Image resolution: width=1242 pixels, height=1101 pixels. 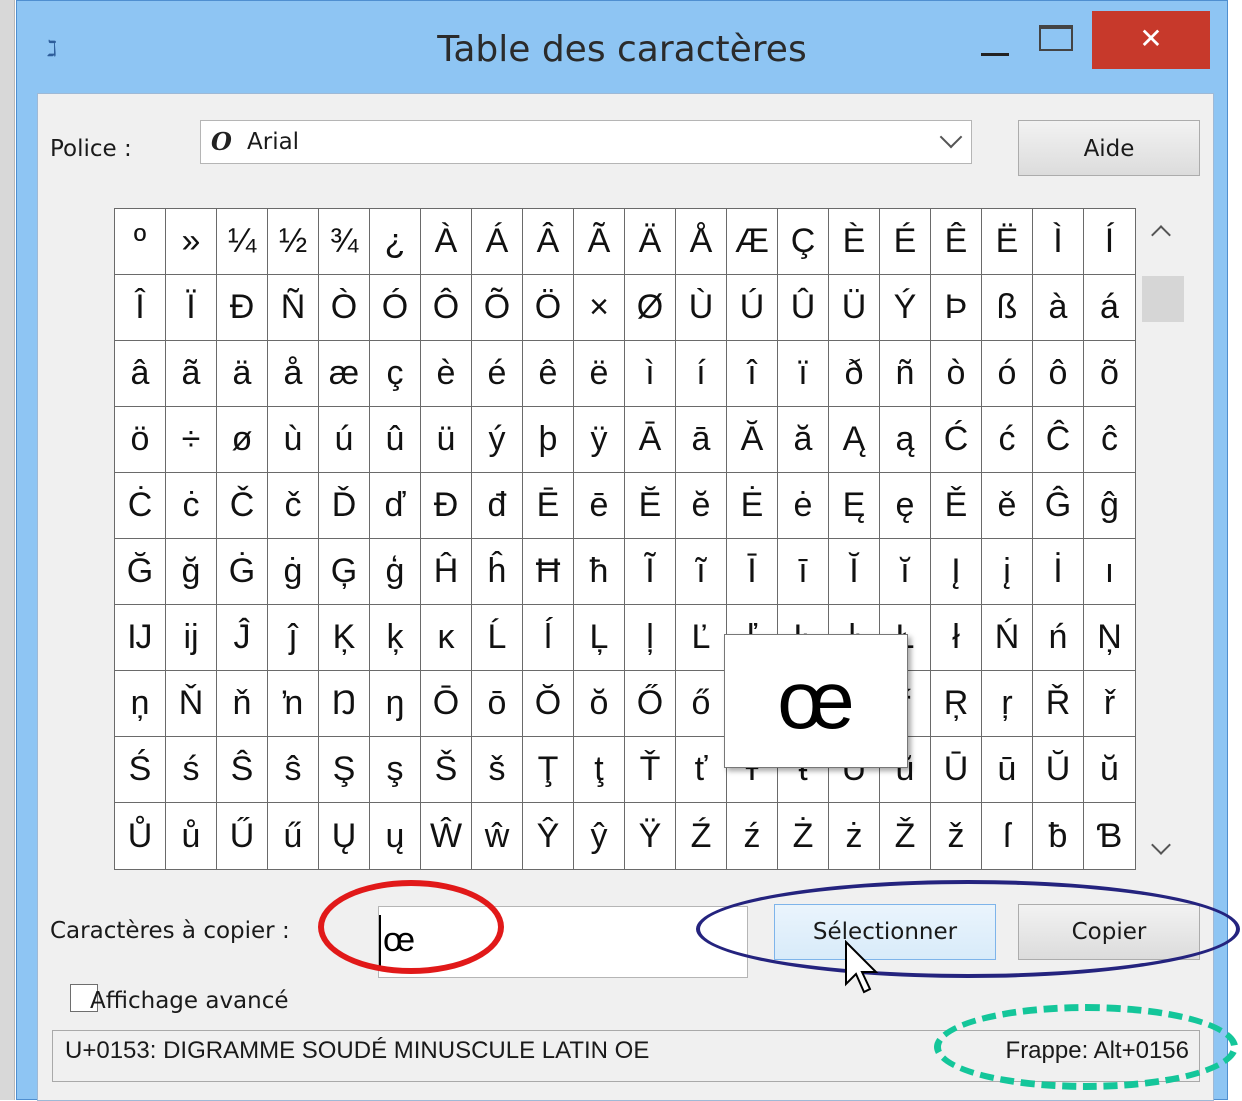 What do you see at coordinates (293, 440) in the screenshot?
I see `character-cell: ù` at bounding box center [293, 440].